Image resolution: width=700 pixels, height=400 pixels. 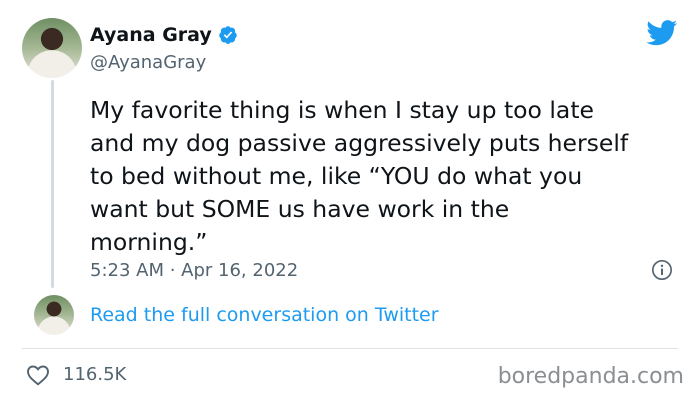 What do you see at coordinates (149, 242) in the screenshot?
I see `tweet-line: morning.”` at bounding box center [149, 242].